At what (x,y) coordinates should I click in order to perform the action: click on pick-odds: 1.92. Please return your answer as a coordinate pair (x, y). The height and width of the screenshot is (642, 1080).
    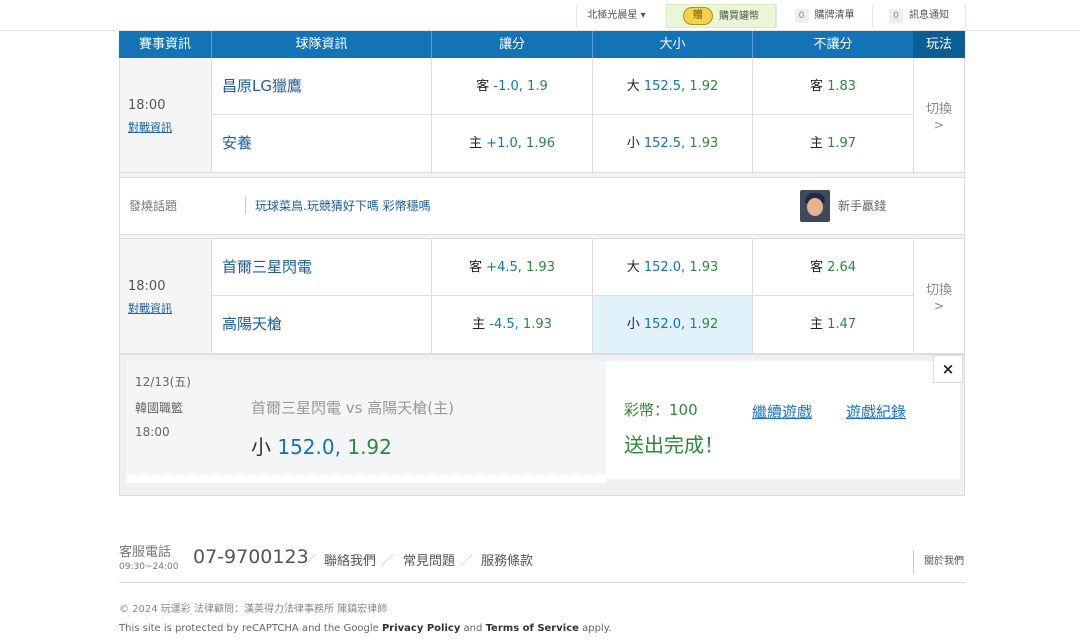
    Looking at the image, I should click on (369, 447).